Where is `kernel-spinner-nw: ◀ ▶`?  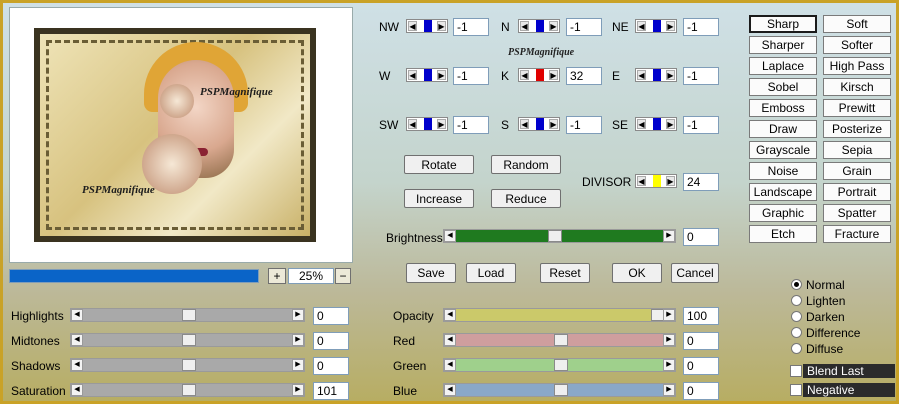 kernel-spinner-nw: ◀ ▶ is located at coordinates (427, 26).